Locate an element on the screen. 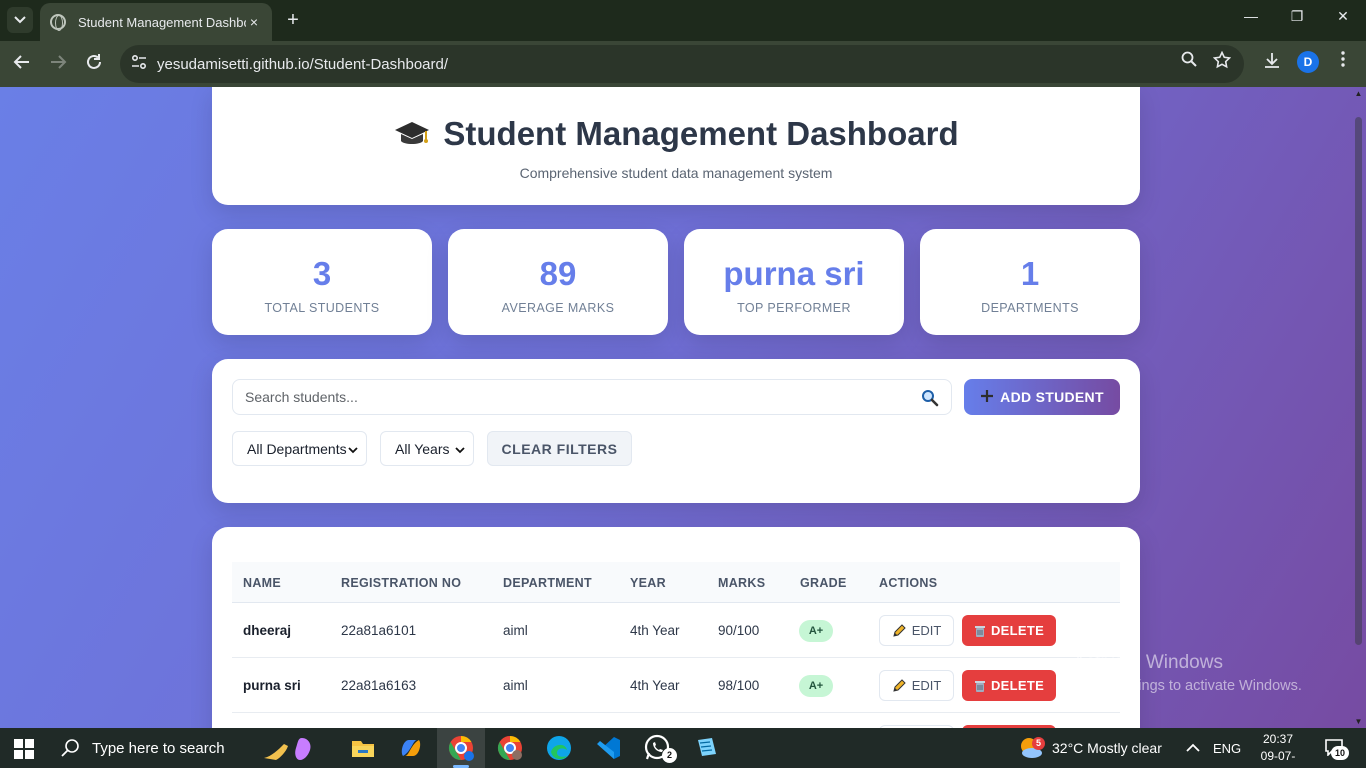 The width and height of the screenshot is (1366, 768). column-header-registration: REGISTRATION NO is located at coordinates (401, 583).